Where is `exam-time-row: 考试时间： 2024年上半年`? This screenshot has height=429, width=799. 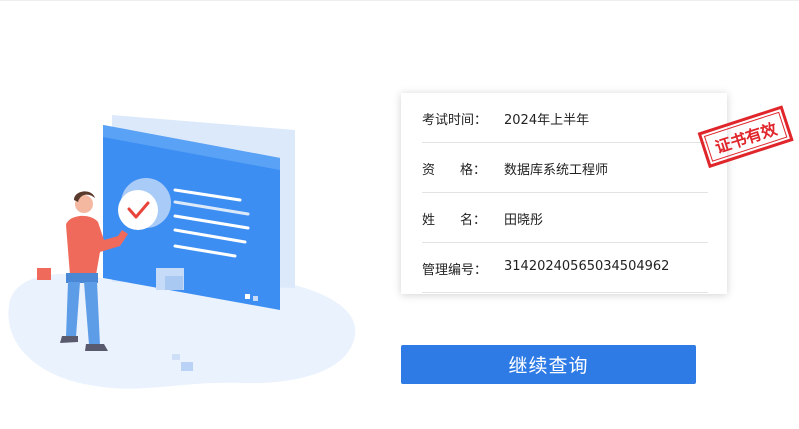 exam-time-row: 考试时间： 2024年上半年 is located at coordinates (565, 118).